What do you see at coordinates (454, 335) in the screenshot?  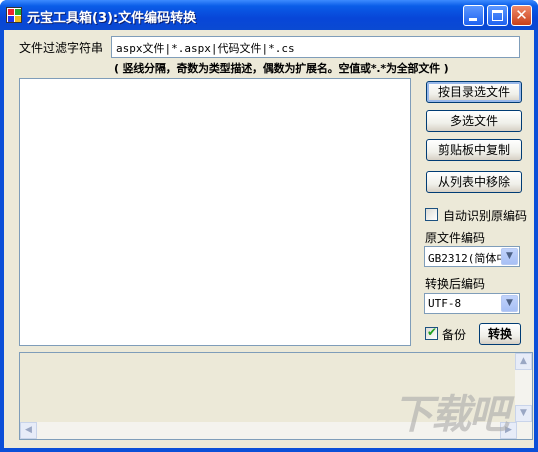 I see `backup-label: 备份` at bounding box center [454, 335].